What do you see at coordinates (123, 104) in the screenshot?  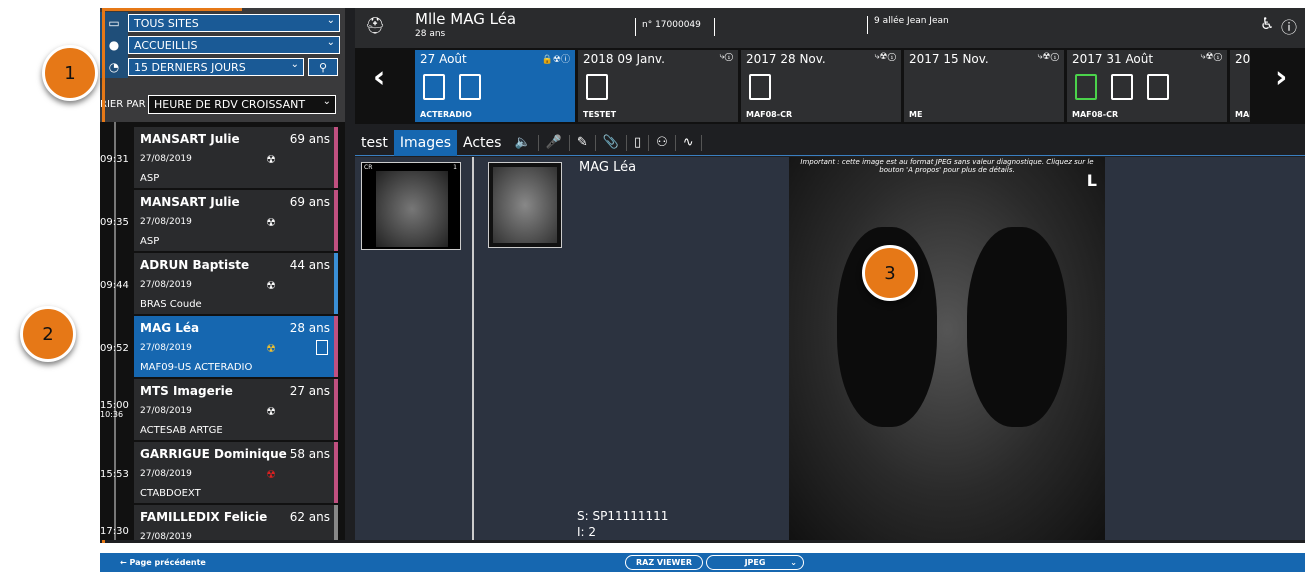 I see `sort-label: RIER PAR` at bounding box center [123, 104].